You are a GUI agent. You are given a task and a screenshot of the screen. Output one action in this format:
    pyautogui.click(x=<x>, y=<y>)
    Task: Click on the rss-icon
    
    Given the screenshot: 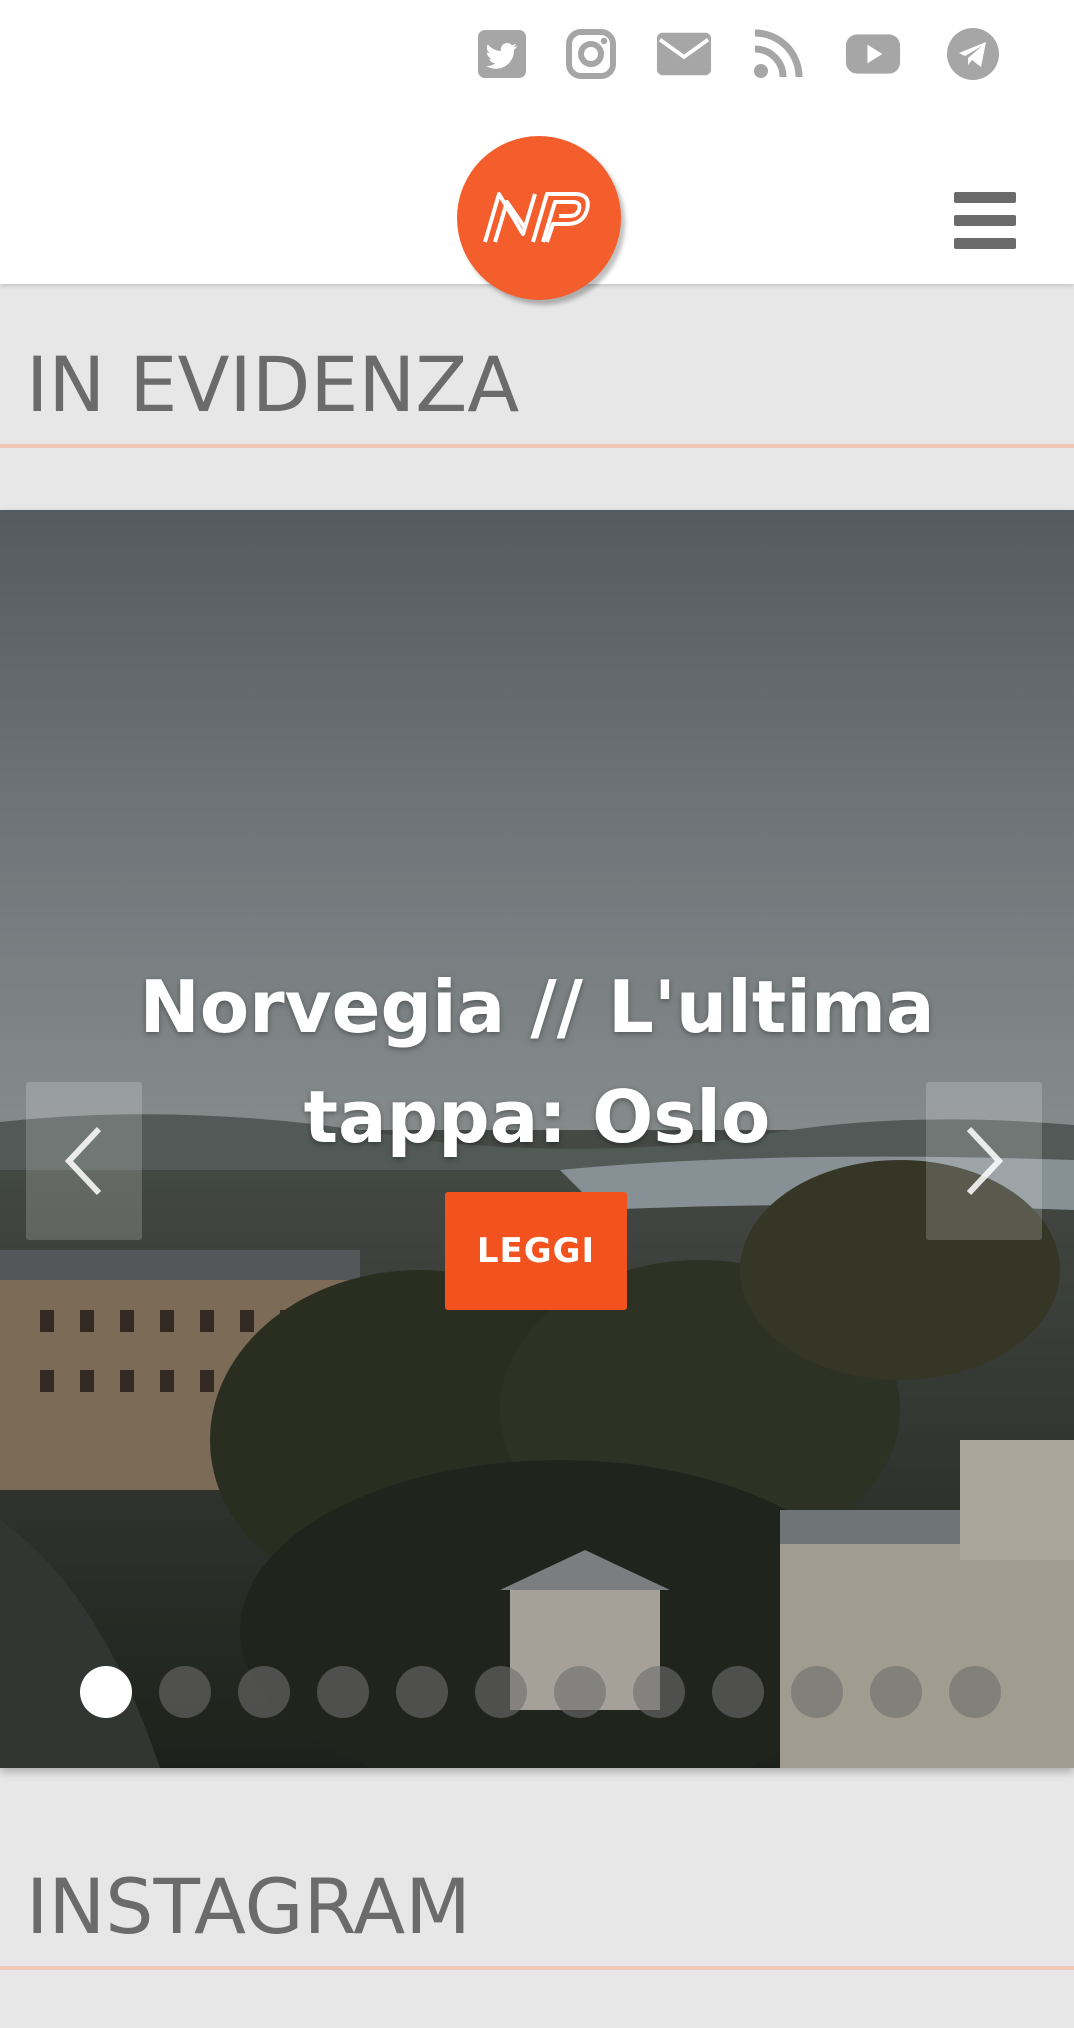 What is the action you would take?
    pyautogui.click(x=778, y=53)
    